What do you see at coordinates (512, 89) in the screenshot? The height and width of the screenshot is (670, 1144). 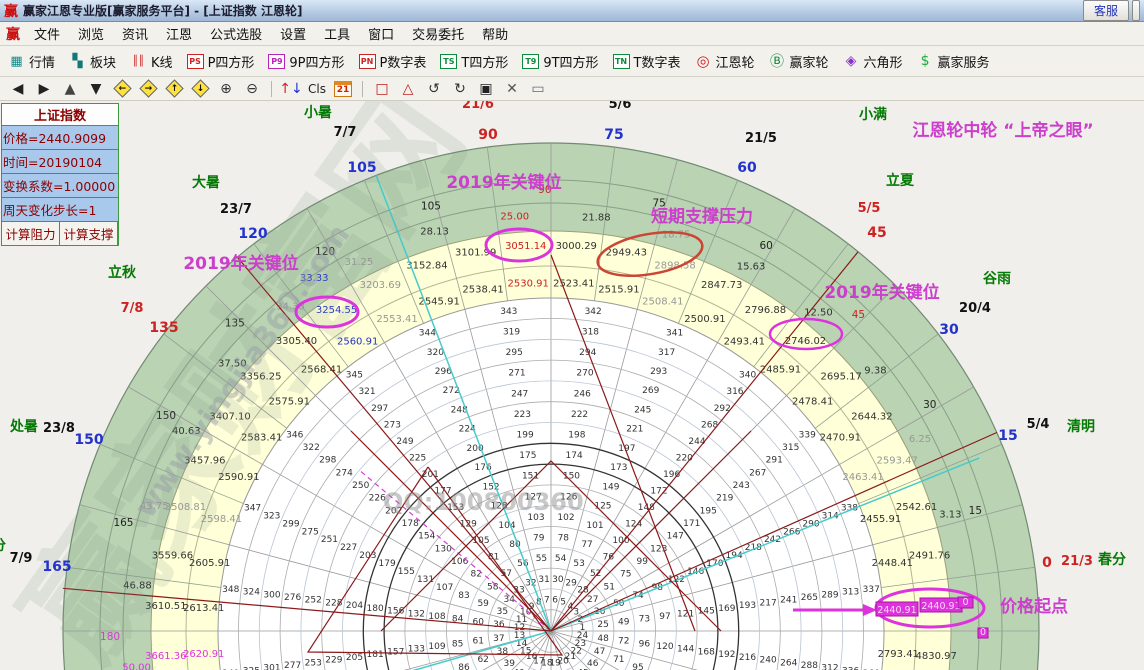 I see `shrink-tool: ✕` at bounding box center [512, 89].